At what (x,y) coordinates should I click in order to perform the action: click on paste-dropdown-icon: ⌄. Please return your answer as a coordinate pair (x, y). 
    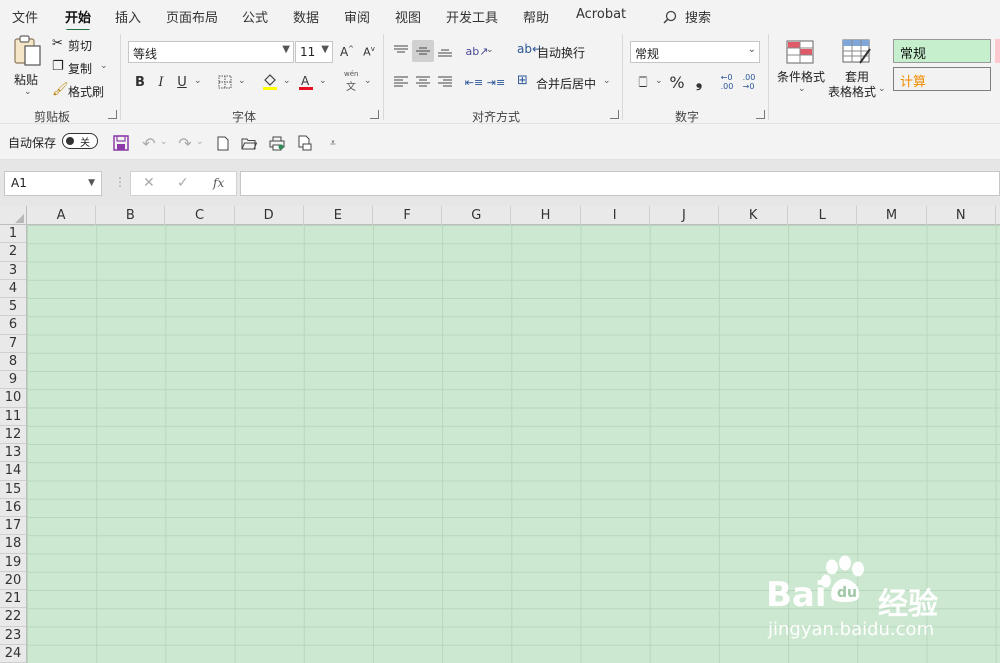
    Looking at the image, I should click on (28, 92).